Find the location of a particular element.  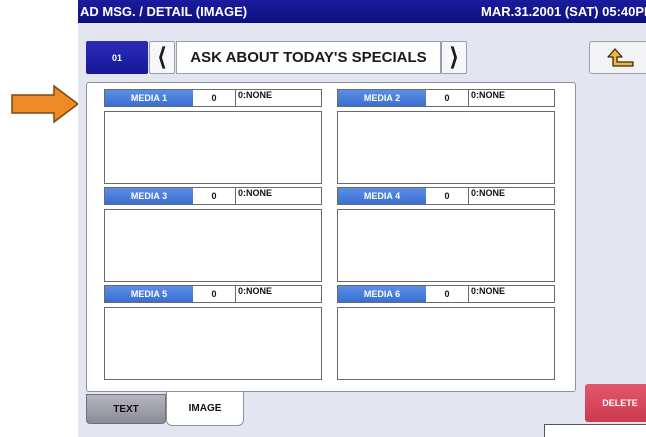

media-slot-3: MEDIA 3 0 0:NONE is located at coordinates (213, 236).